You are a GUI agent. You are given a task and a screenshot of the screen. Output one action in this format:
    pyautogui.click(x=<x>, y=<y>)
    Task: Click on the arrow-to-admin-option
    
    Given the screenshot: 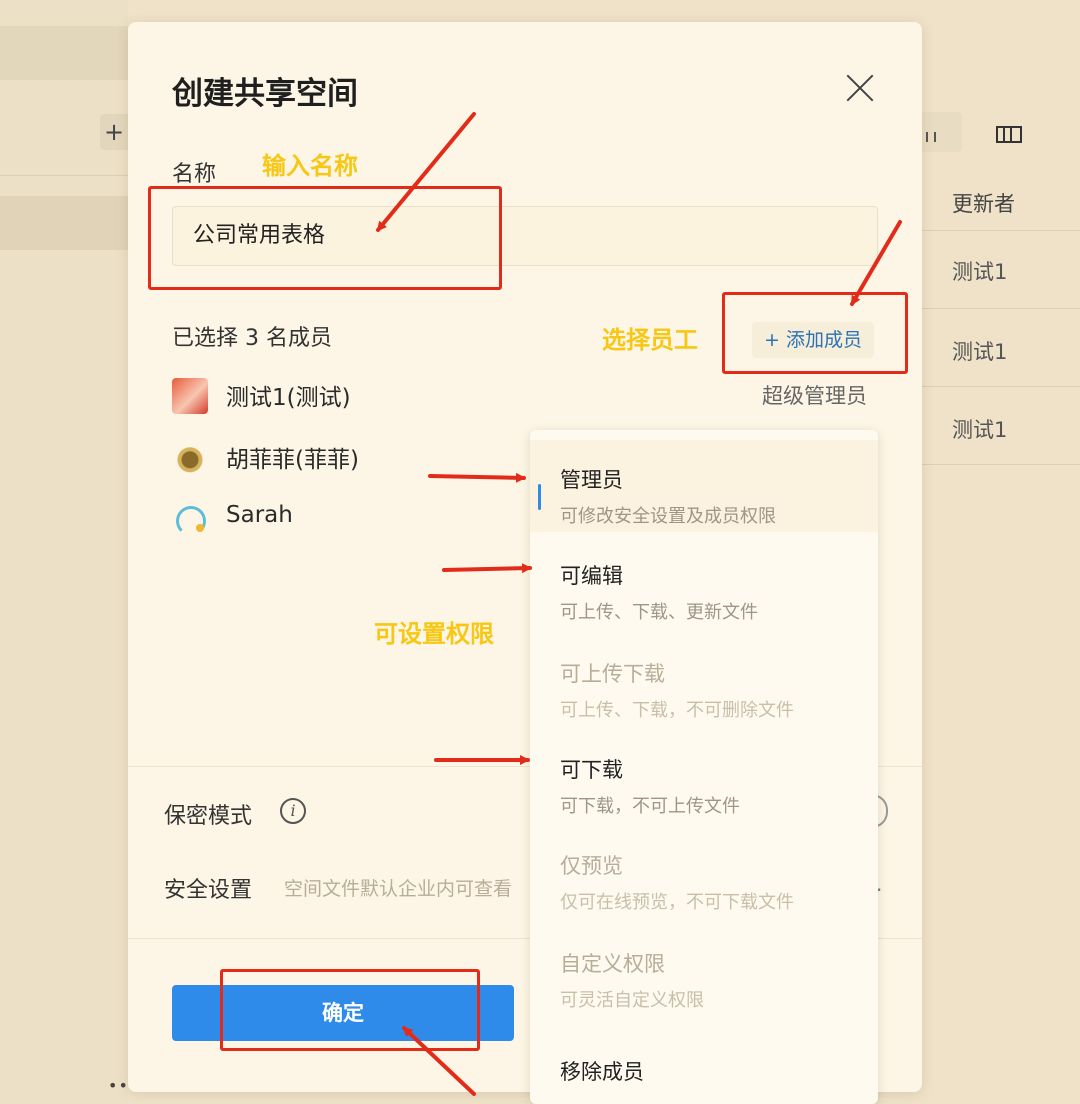 What is the action you would take?
    pyautogui.click(x=477, y=477)
    